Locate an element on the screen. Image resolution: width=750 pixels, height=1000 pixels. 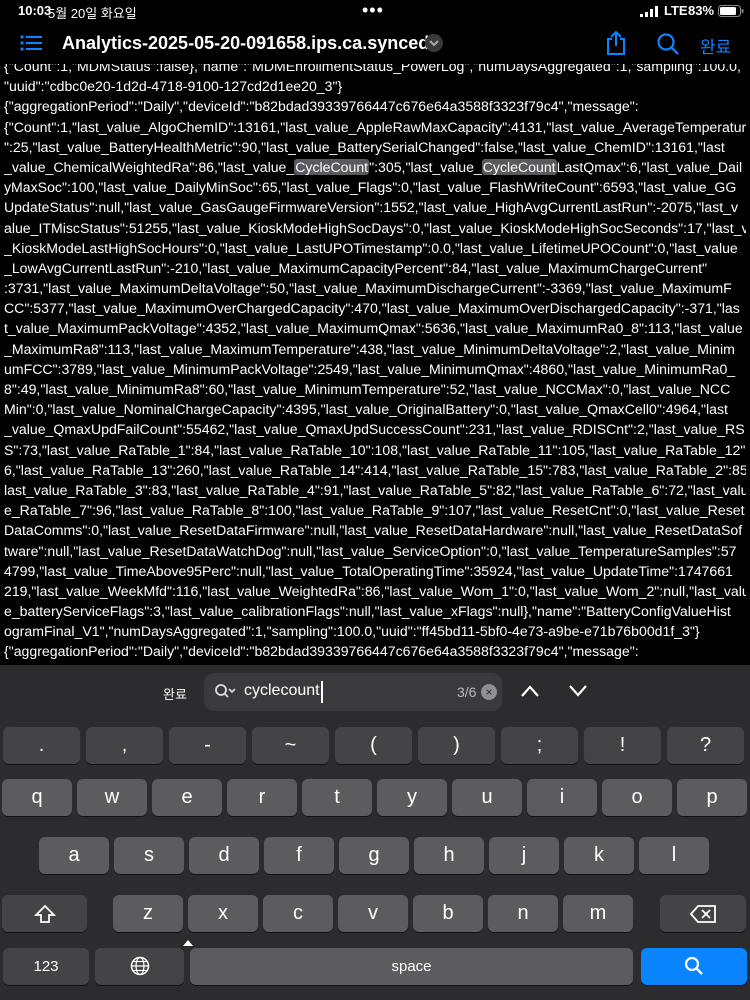
list-icon is located at coordinates (31, 45).